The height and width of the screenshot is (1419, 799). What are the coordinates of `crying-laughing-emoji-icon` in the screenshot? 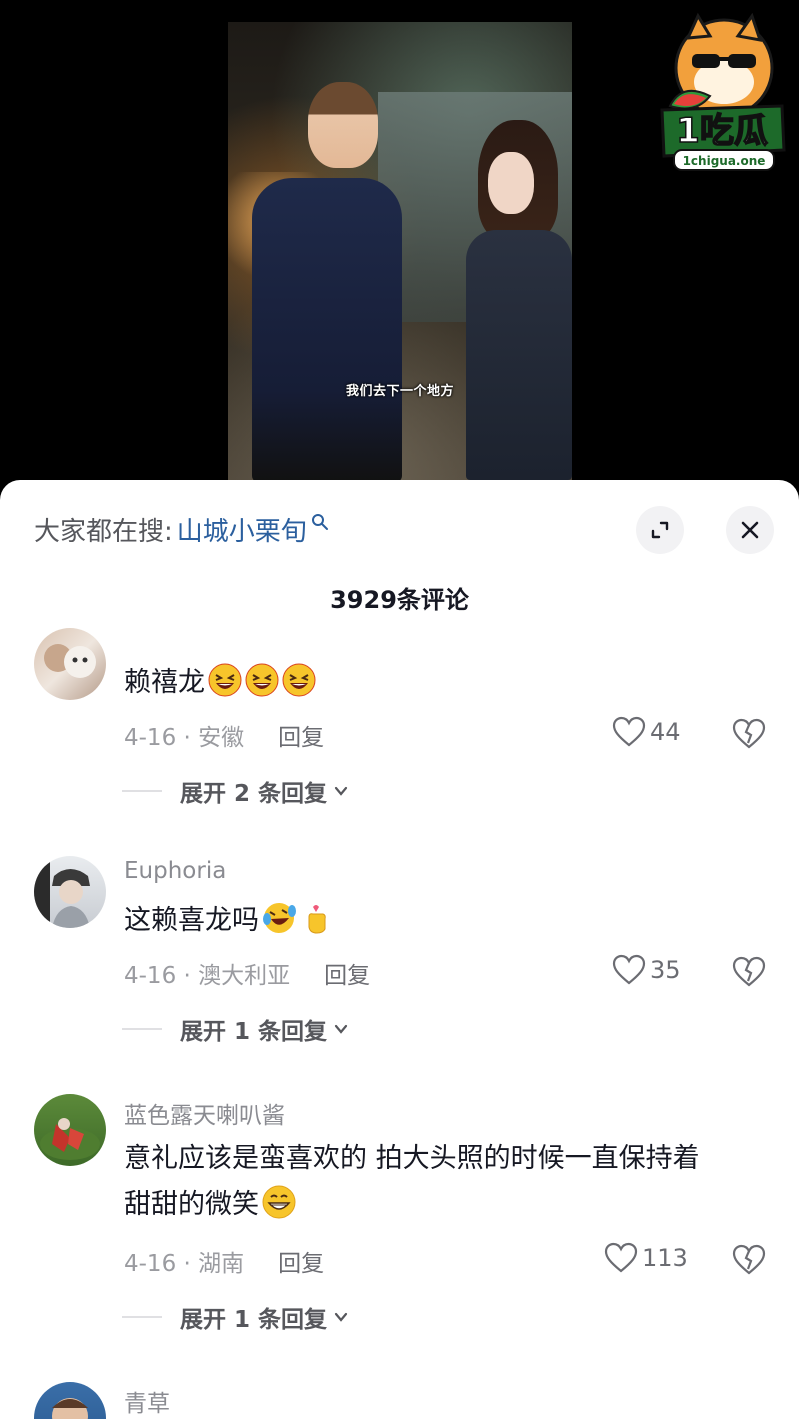 It's located at (279, 918).